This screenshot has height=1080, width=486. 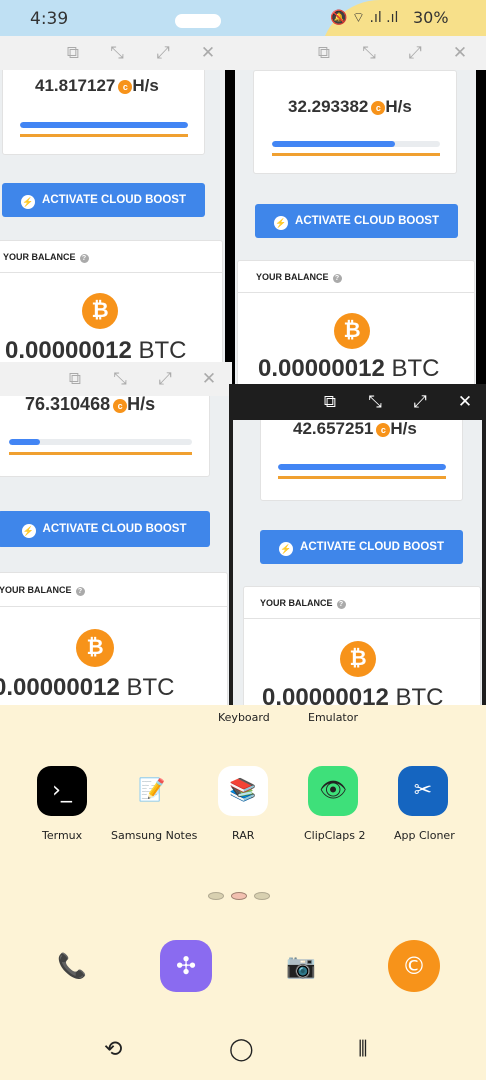 What do you see at coordinates (367, 221) in the screenshot?
I see `boost-label: ACTIVATE CLOUD BOOST` at bounding box center [367, 221].